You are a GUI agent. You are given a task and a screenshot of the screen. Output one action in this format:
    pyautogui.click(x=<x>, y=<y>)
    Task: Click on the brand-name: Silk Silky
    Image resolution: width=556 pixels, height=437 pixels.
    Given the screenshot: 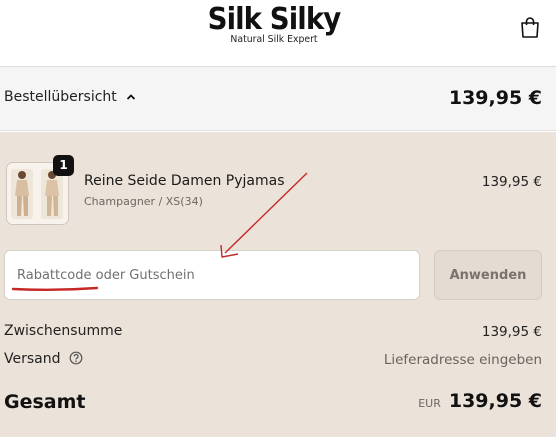 What is the action you would take?
    pyautogui.click(x=274, y=19)
    